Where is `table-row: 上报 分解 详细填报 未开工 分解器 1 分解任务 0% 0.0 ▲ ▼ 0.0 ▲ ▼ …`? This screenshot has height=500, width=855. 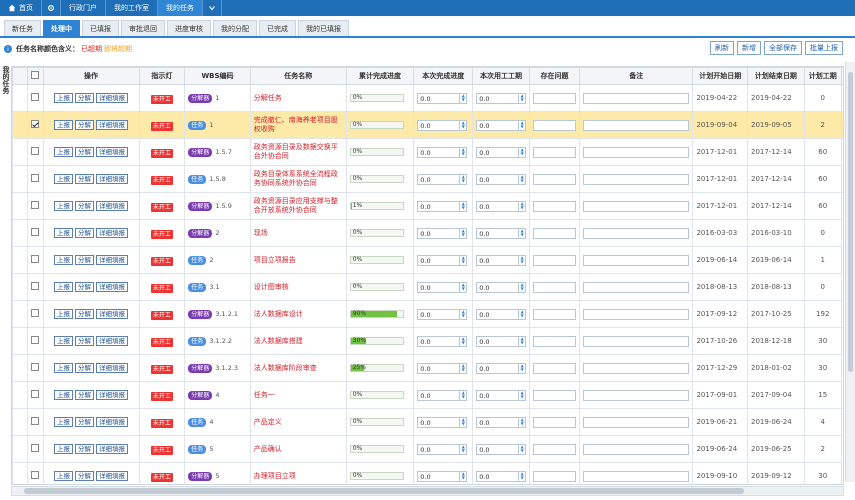 table-row: 上报 分解 详细填报 未开工 分解器 1 分解任务 0% 0.0 ▲ ▼ 0.0 ▲ ▼ … is located at coordinates (427, 98).